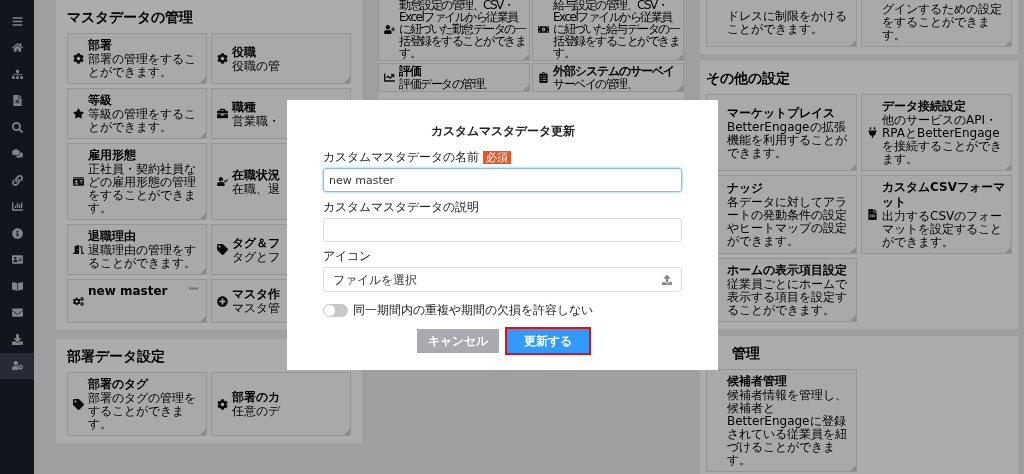  Describe the element at coordinates (256, 243) in the screenshot. I see `card-title: タグ＆フ` at that location.